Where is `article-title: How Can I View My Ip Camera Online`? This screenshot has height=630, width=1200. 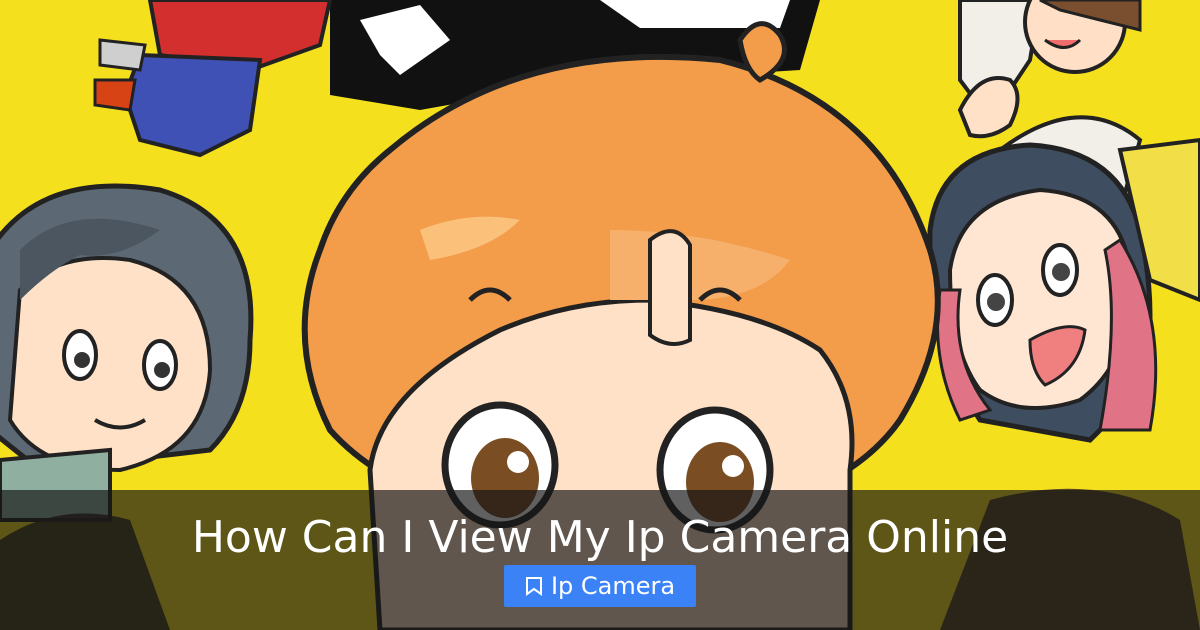
article-title: How Can I View My Ip Camera Online is located at coordinates (600, 537).